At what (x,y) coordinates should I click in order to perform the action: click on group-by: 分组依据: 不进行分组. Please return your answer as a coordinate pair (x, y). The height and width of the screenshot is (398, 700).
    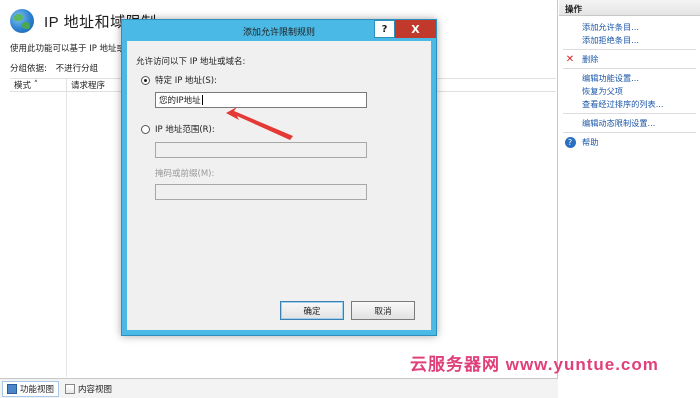
    Looking at the image, I should click on (57, 68).